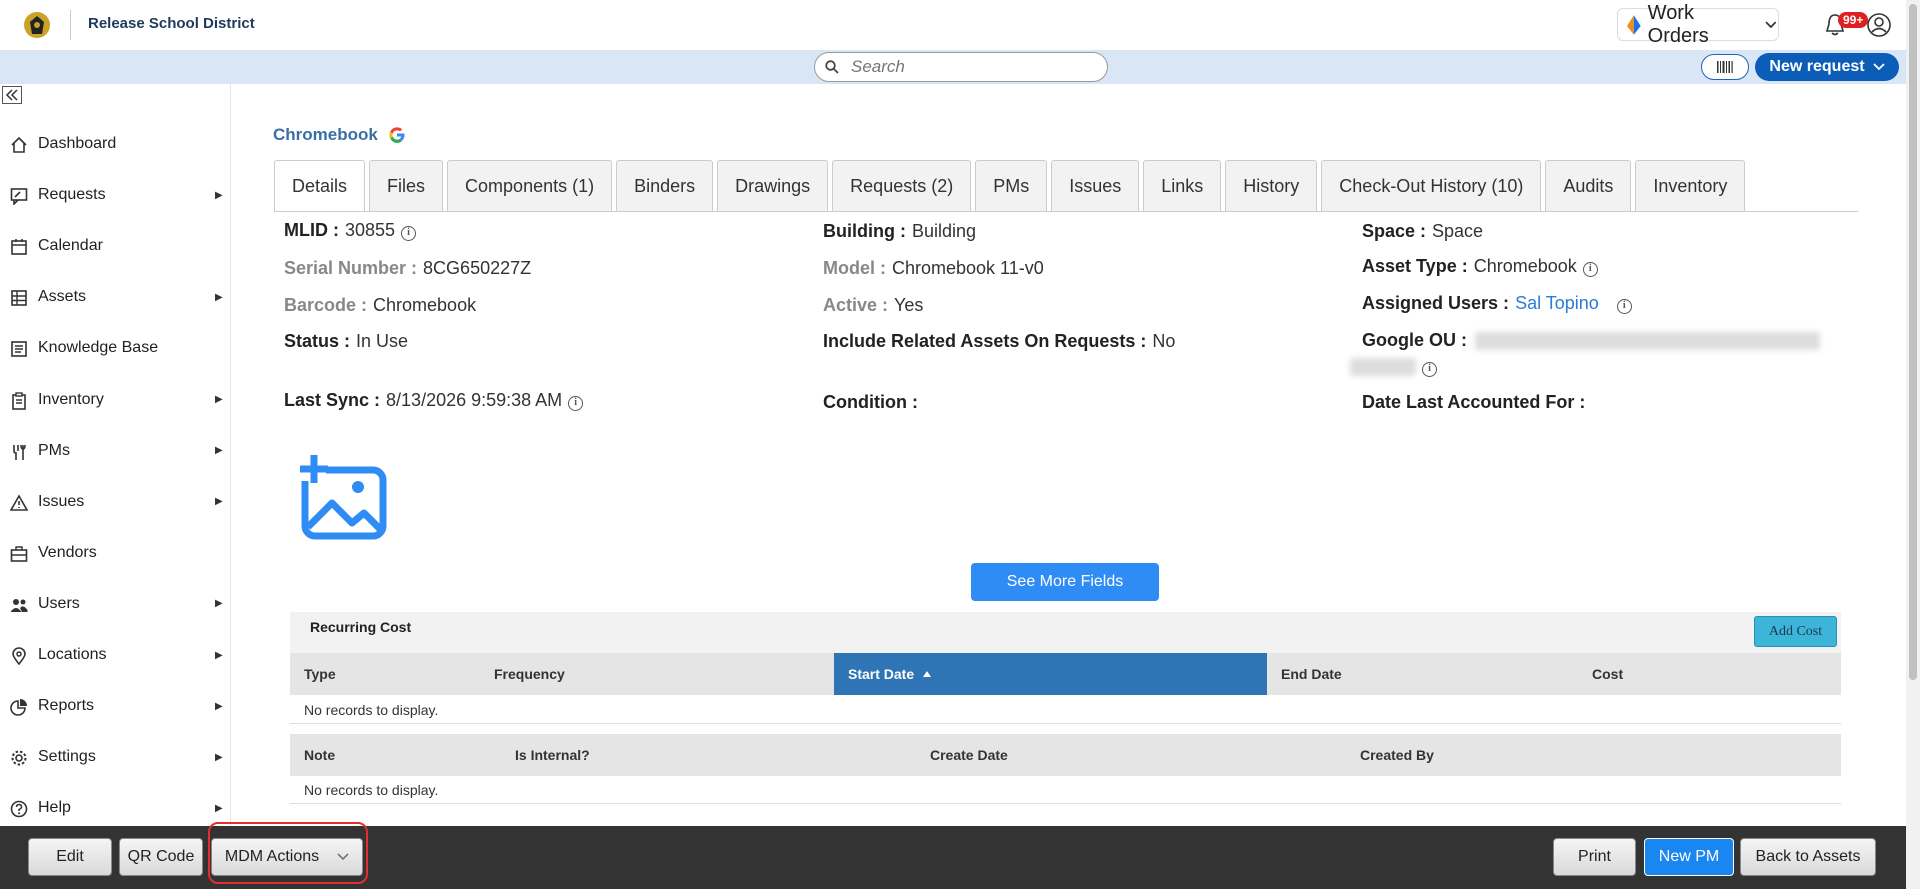  Describe the element at coordinates (881, 674) in the screenshot. I see `column-header-label: Start Date` at that location.